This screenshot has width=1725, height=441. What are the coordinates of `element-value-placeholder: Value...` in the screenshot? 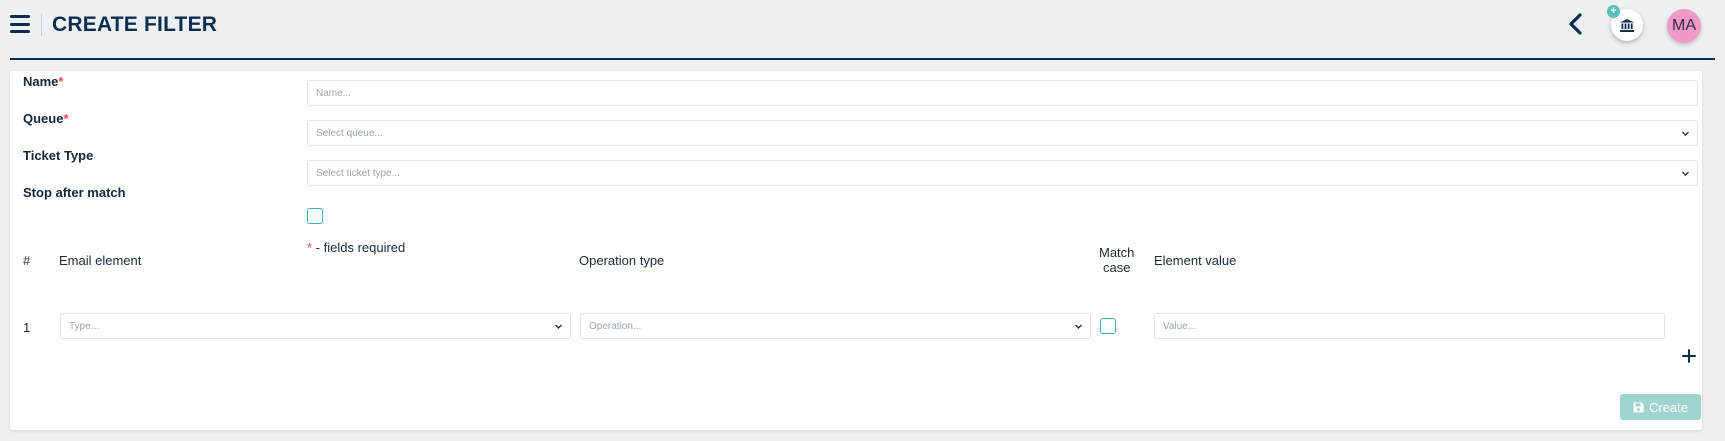 It's located at (1180, 326).